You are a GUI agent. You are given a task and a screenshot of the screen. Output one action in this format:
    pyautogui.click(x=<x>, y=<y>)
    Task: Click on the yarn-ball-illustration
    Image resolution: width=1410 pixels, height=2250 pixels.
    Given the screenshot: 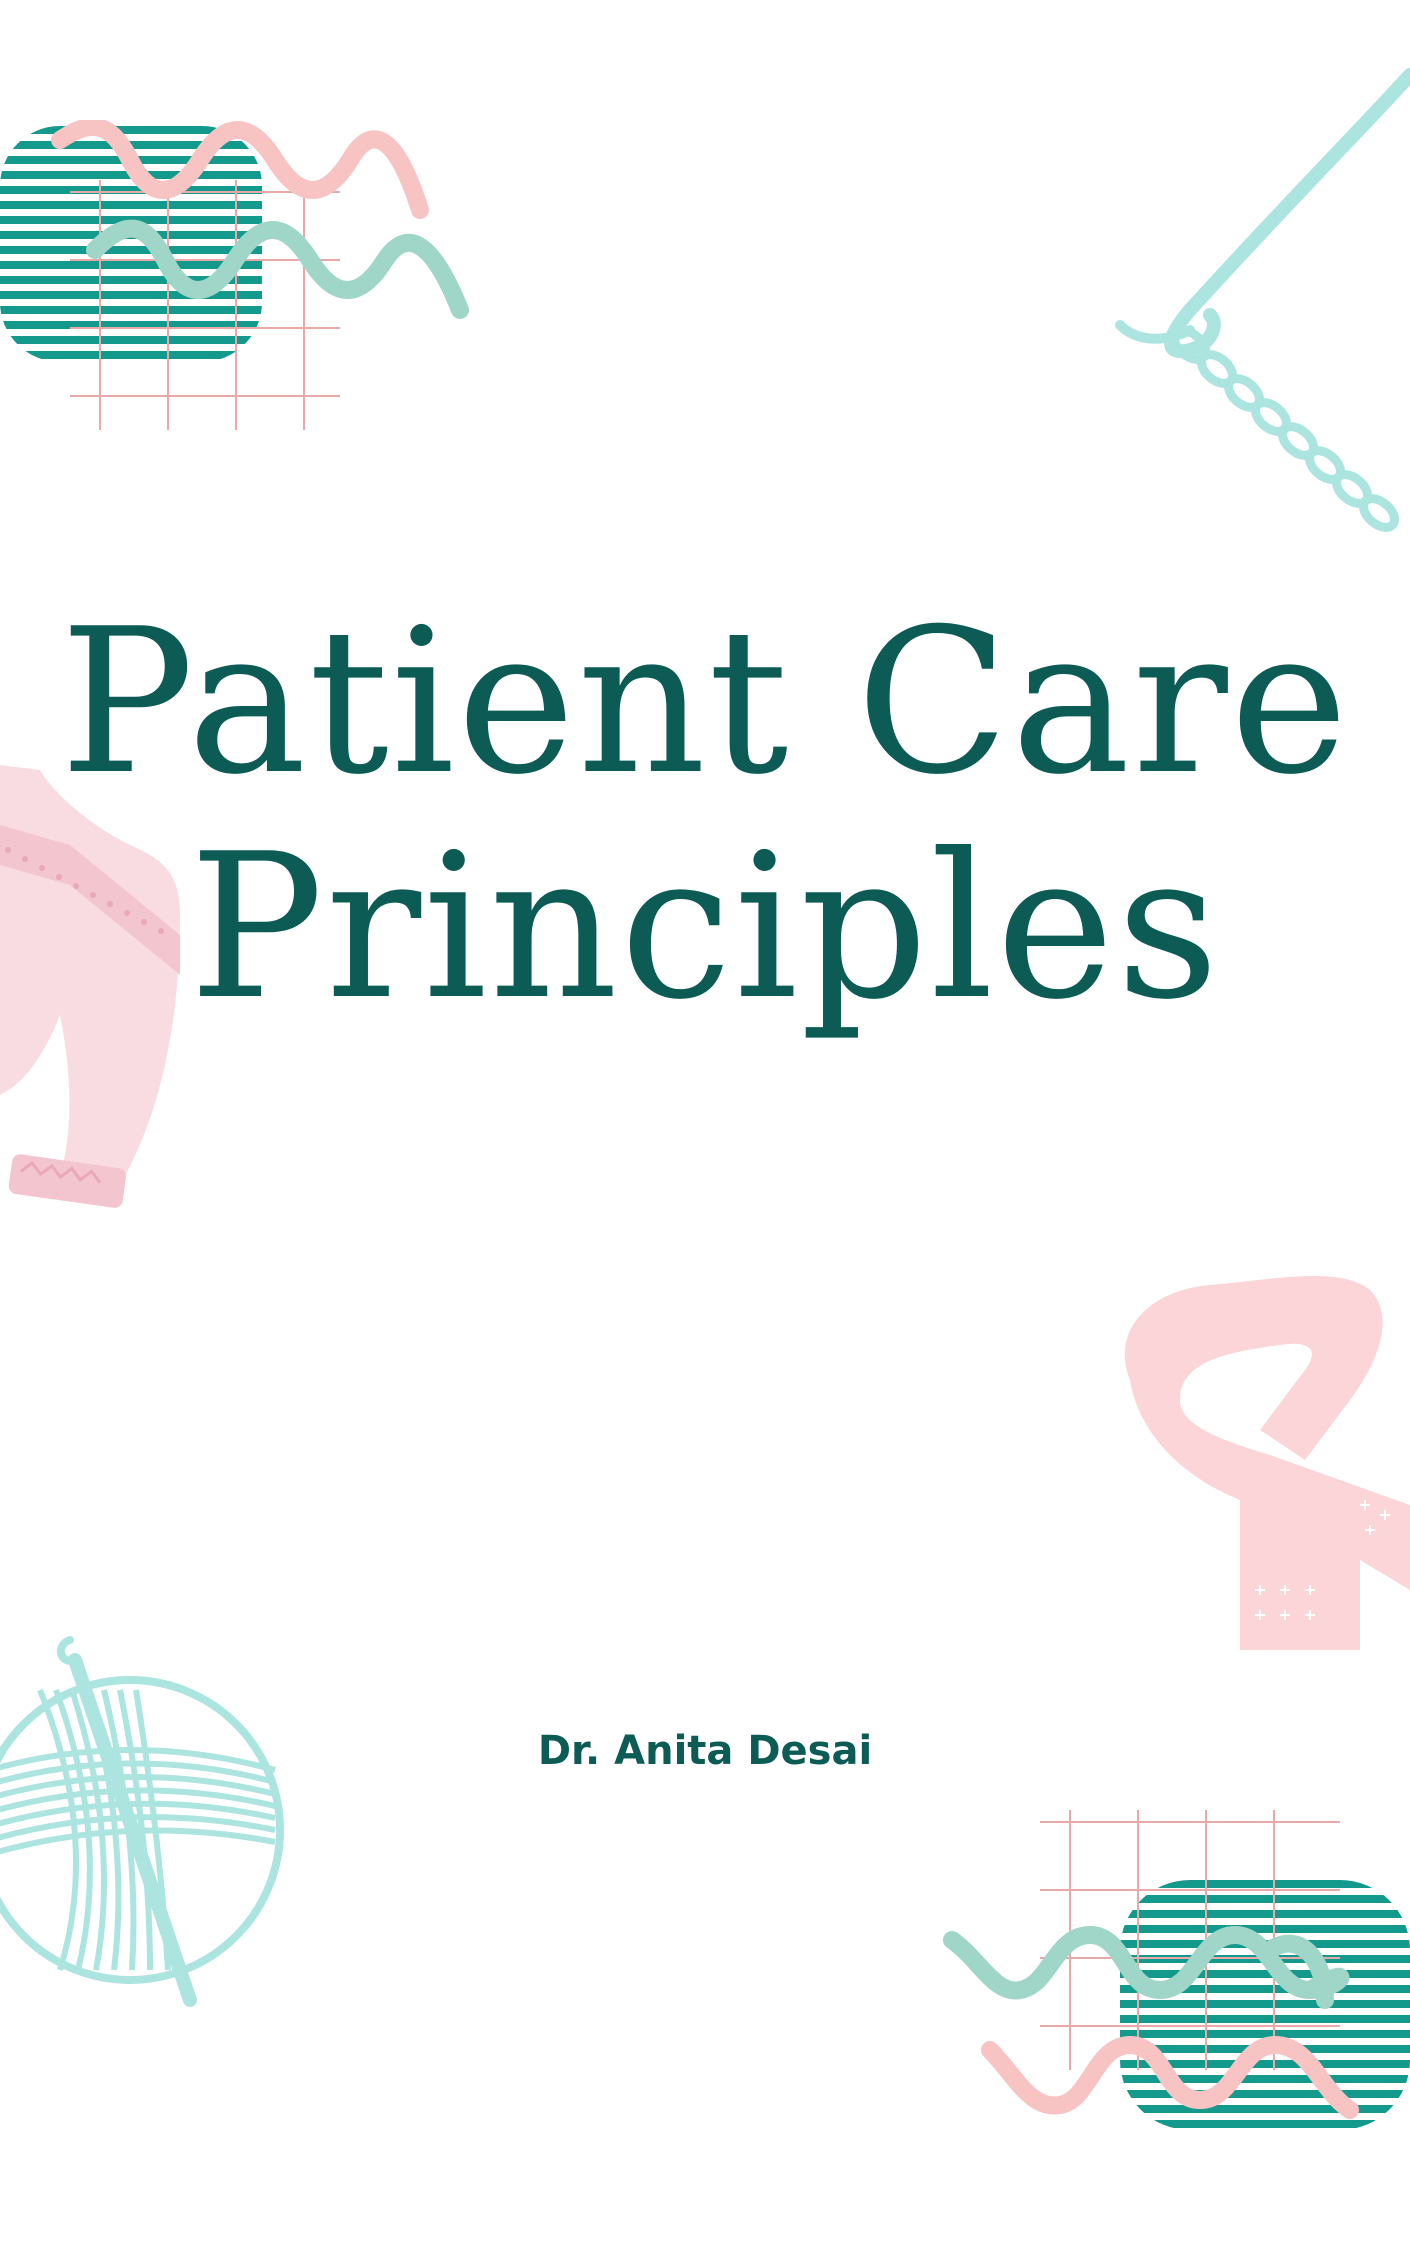 What is the action you would take?
    pyautogui.click(x=142, y=1821)
    